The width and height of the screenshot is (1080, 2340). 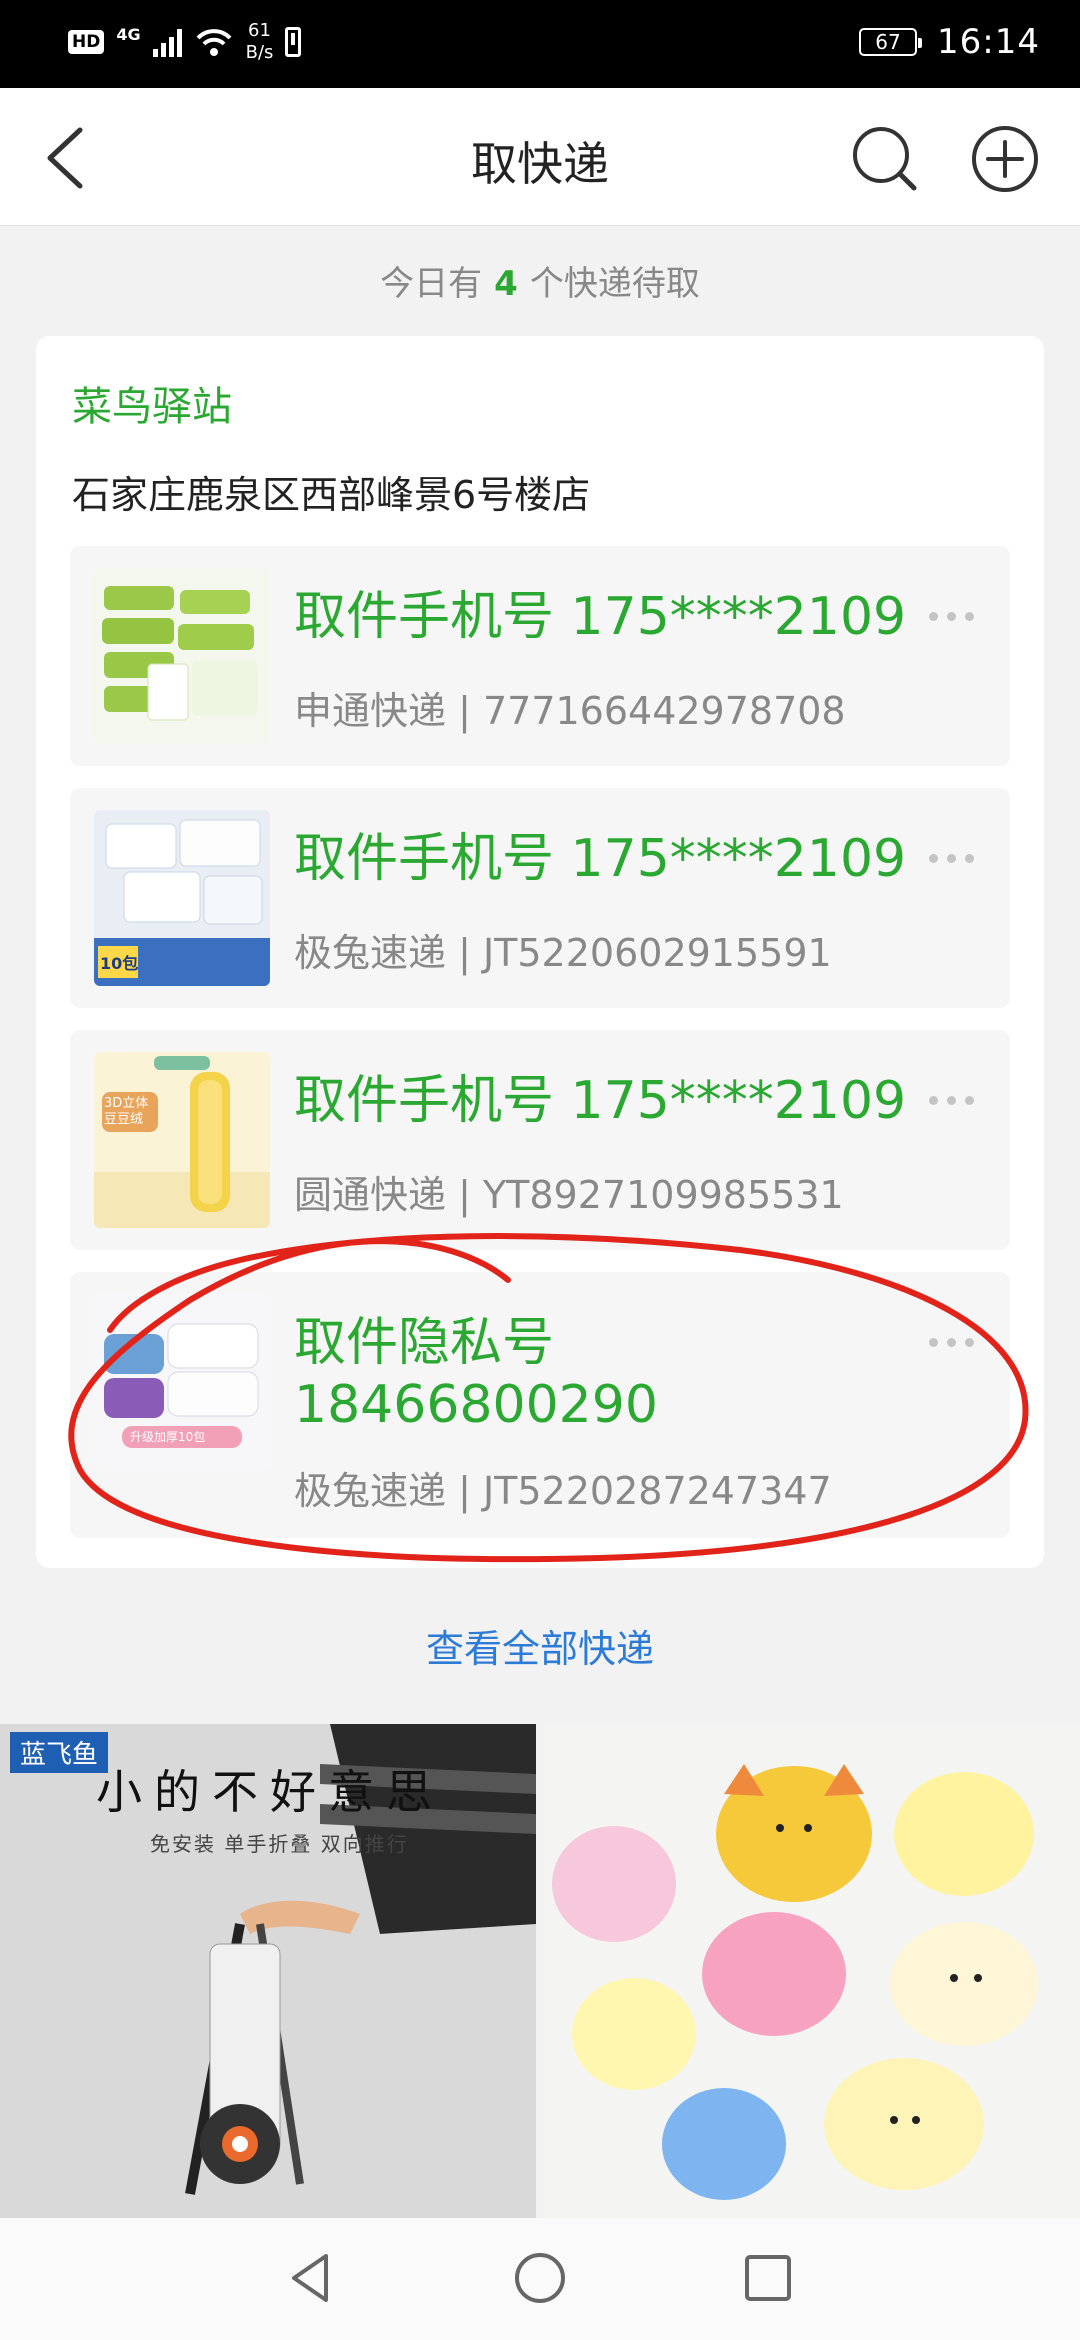 I want to click on system-nav-bar, so click(x=540, y=2279).